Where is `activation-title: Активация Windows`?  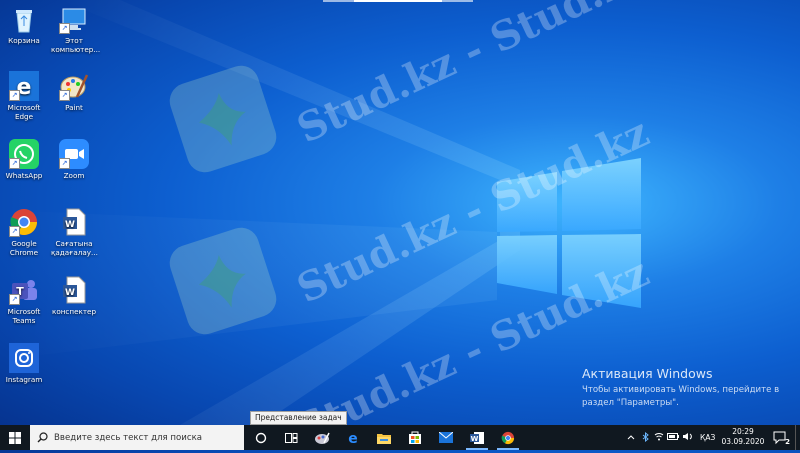
activation-title: Активация Windows is located at coordinates (647, 373).